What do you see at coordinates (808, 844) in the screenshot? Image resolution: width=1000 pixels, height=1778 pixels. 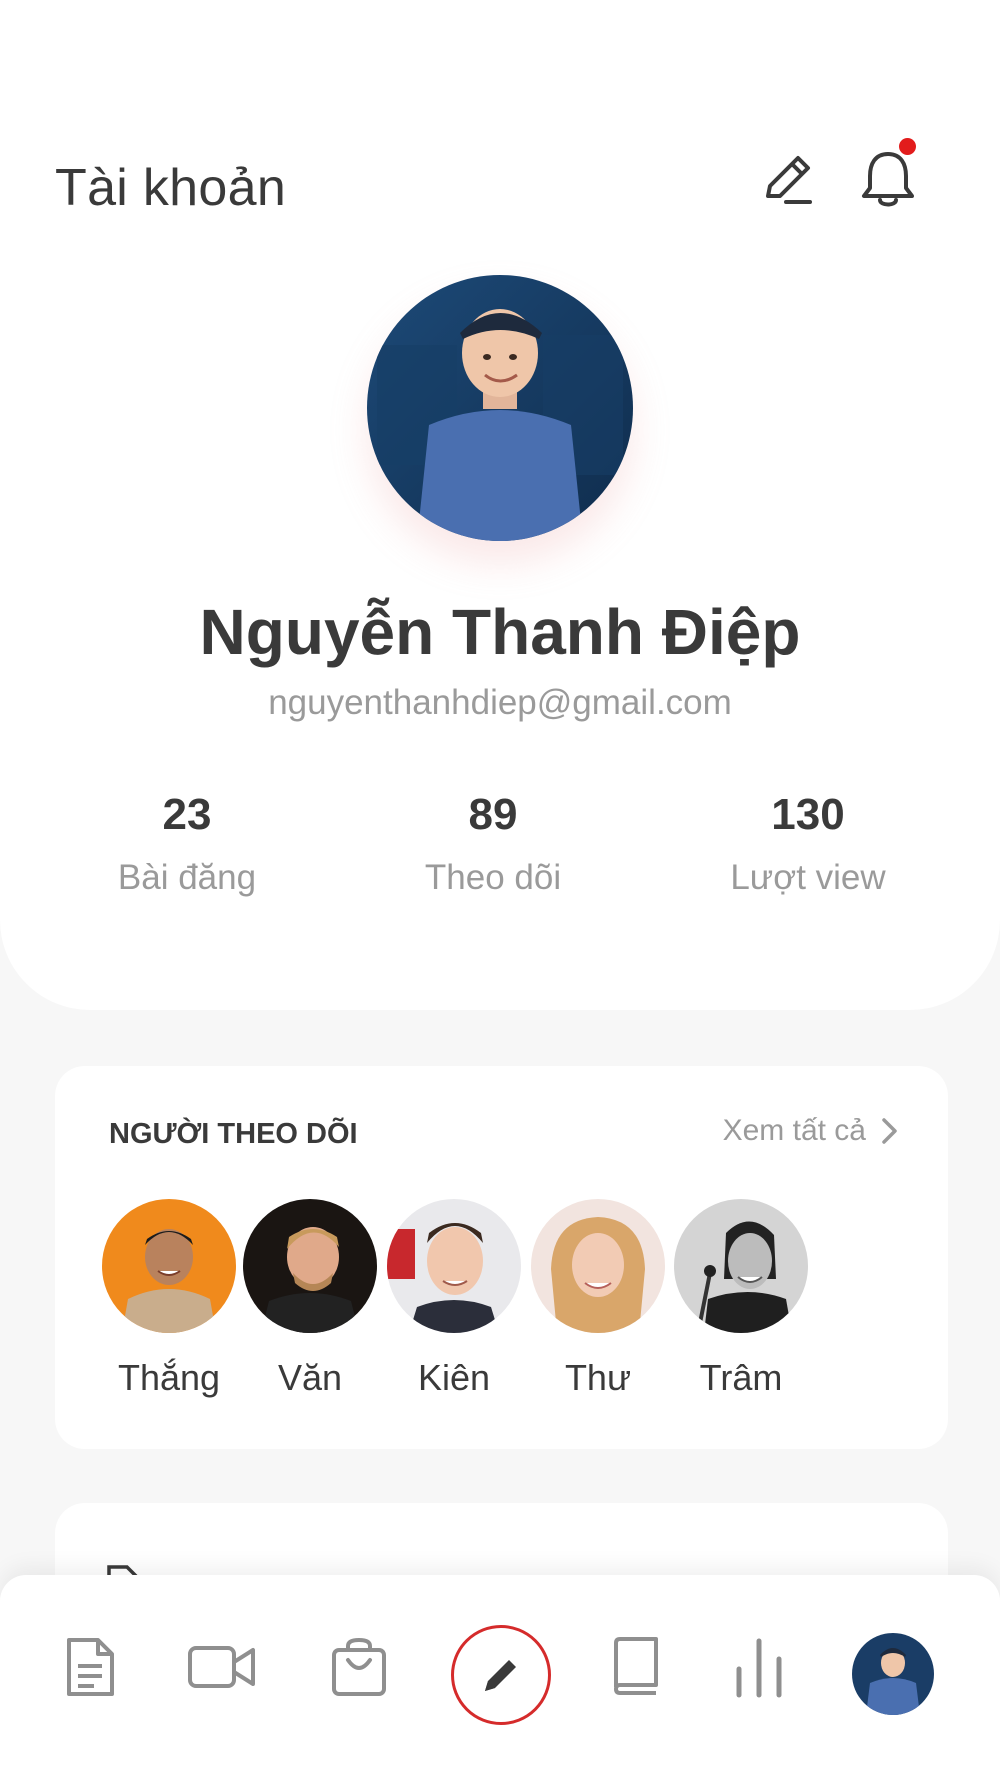 I see `stat-views: 130 Lượt view` at bounding box center [808, 844].